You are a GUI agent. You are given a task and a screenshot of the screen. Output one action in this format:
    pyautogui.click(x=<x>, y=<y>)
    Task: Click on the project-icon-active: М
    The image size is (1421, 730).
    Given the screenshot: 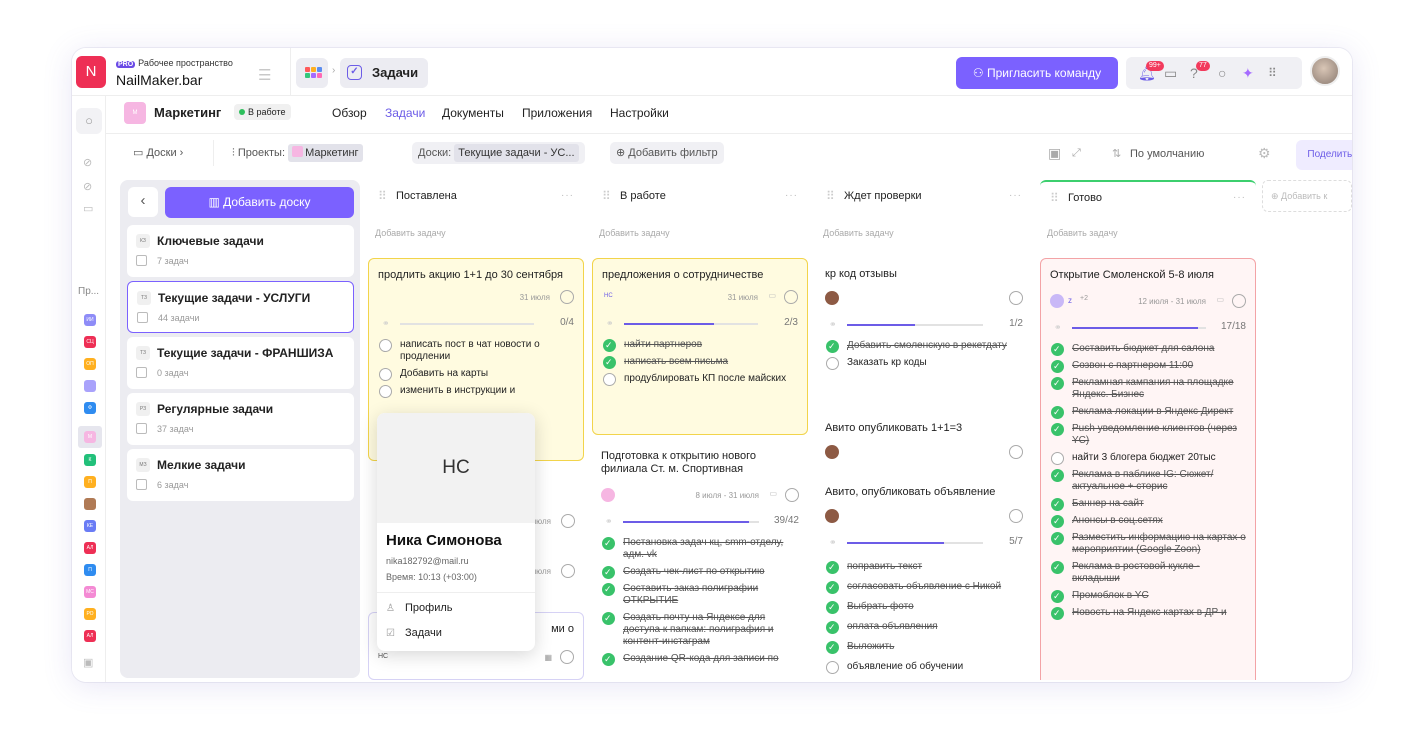 What is the action you would take?
    pyautogui.click(x=90, y=437)
    